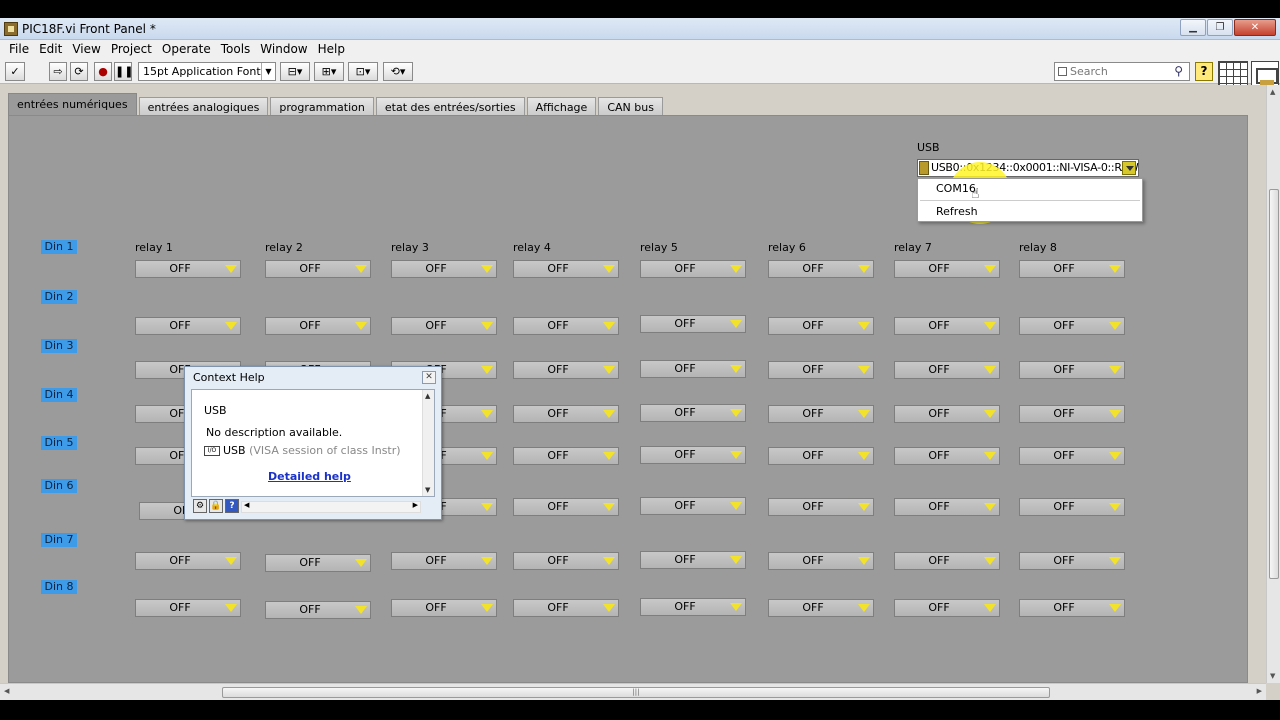 The image size is (1280, 720). What do you see at coordinates (131, 49) in the screenshot?
I see `menu-project: Project` at bounding box center [131, 49].